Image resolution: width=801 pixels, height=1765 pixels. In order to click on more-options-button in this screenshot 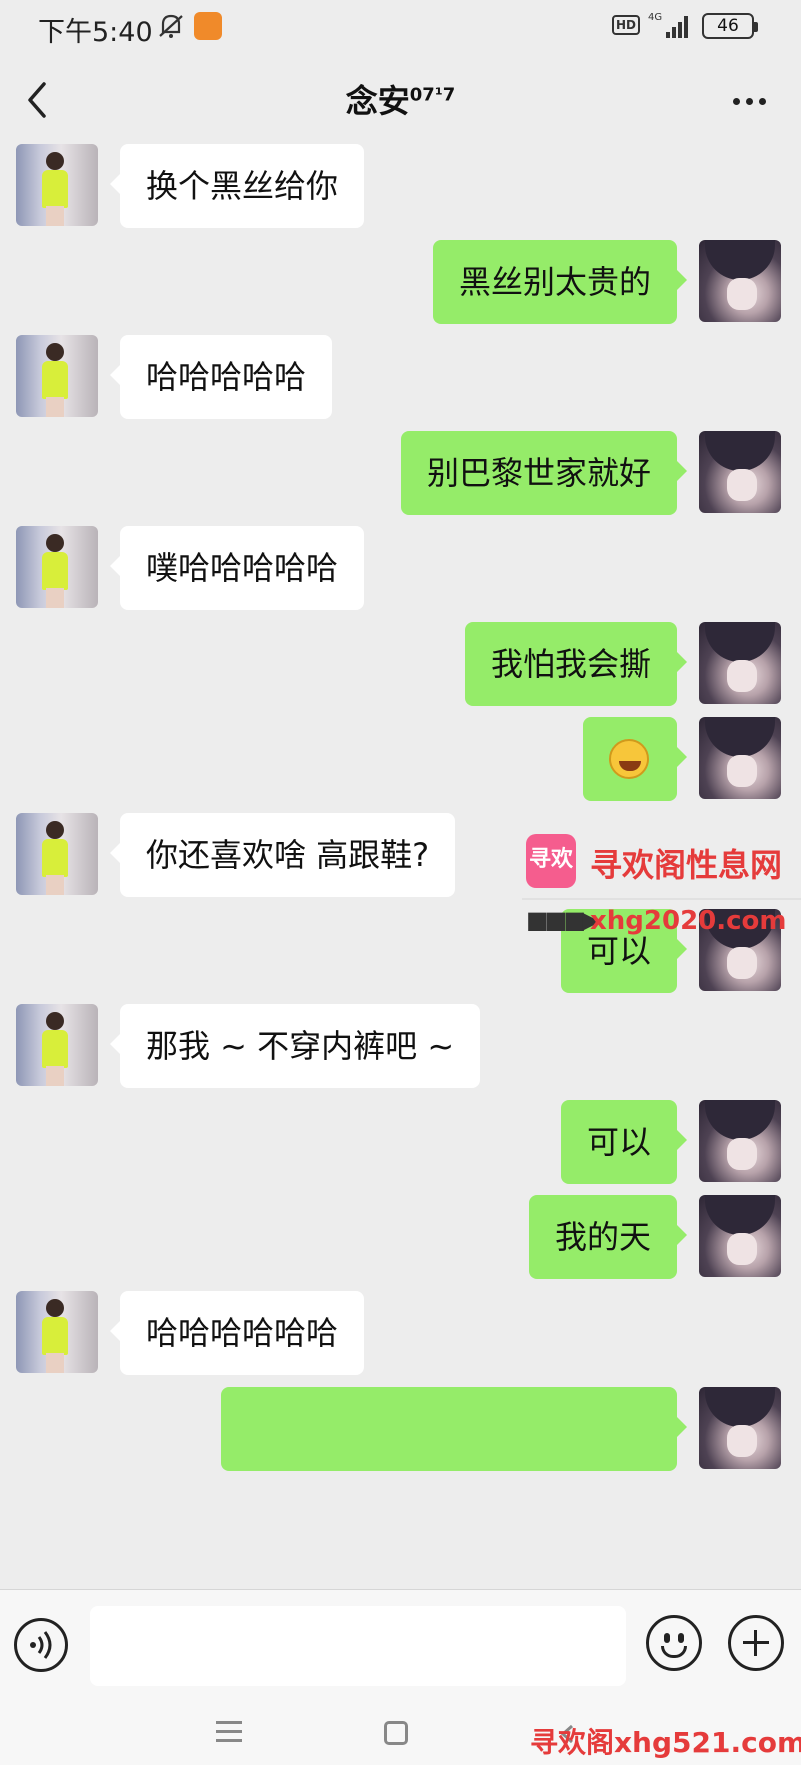, I will do `click(750, 100)`.